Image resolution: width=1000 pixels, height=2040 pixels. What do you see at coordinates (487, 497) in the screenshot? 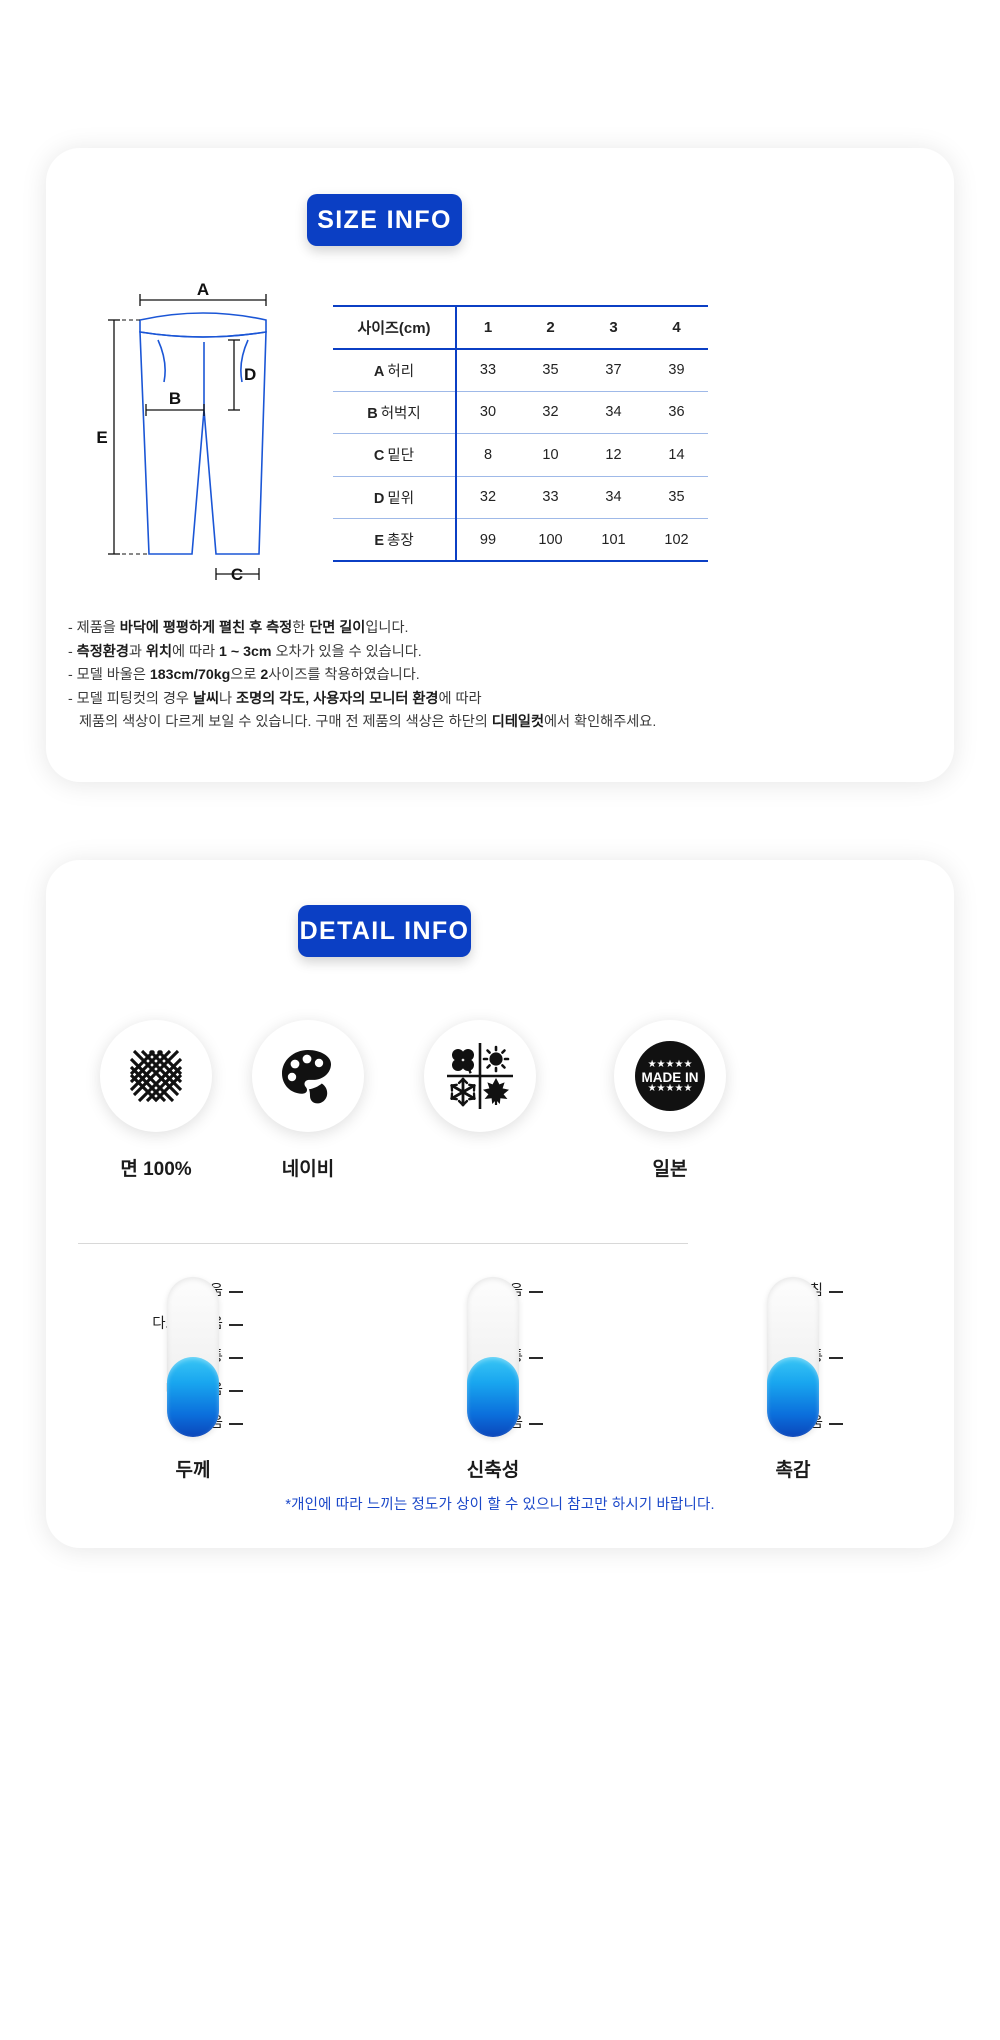
I see `cell-d-1: 32` at bounding box center [487, 497].